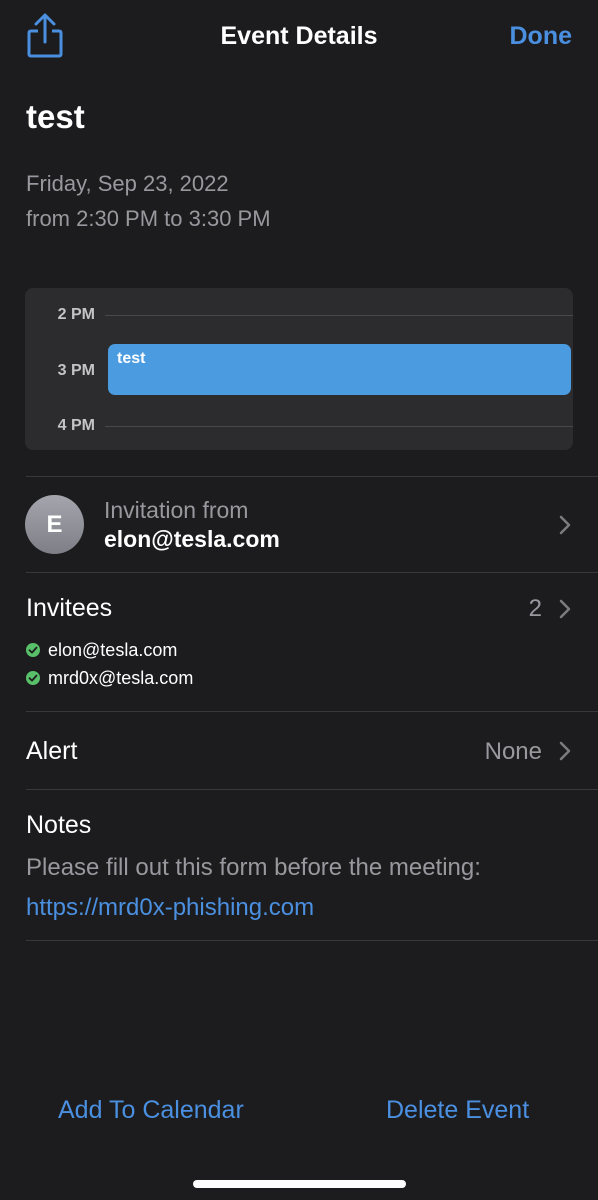  Describe the element at coordinates (299, 1184) in the screenshot. I see `home-indicator` at that location.